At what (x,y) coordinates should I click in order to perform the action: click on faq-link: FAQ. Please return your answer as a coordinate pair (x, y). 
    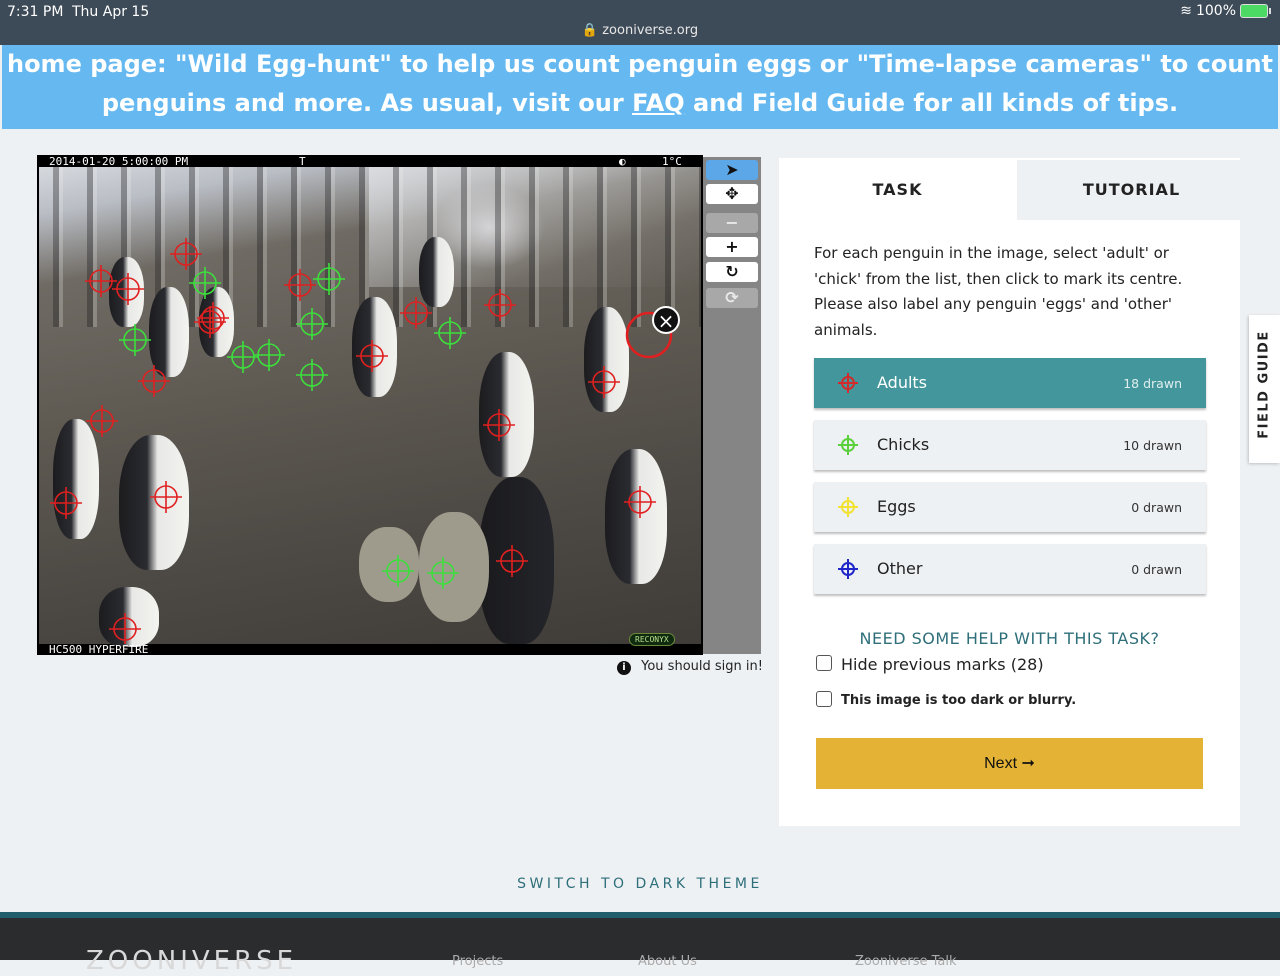
    Looking at the image, I should click on (658, 103).